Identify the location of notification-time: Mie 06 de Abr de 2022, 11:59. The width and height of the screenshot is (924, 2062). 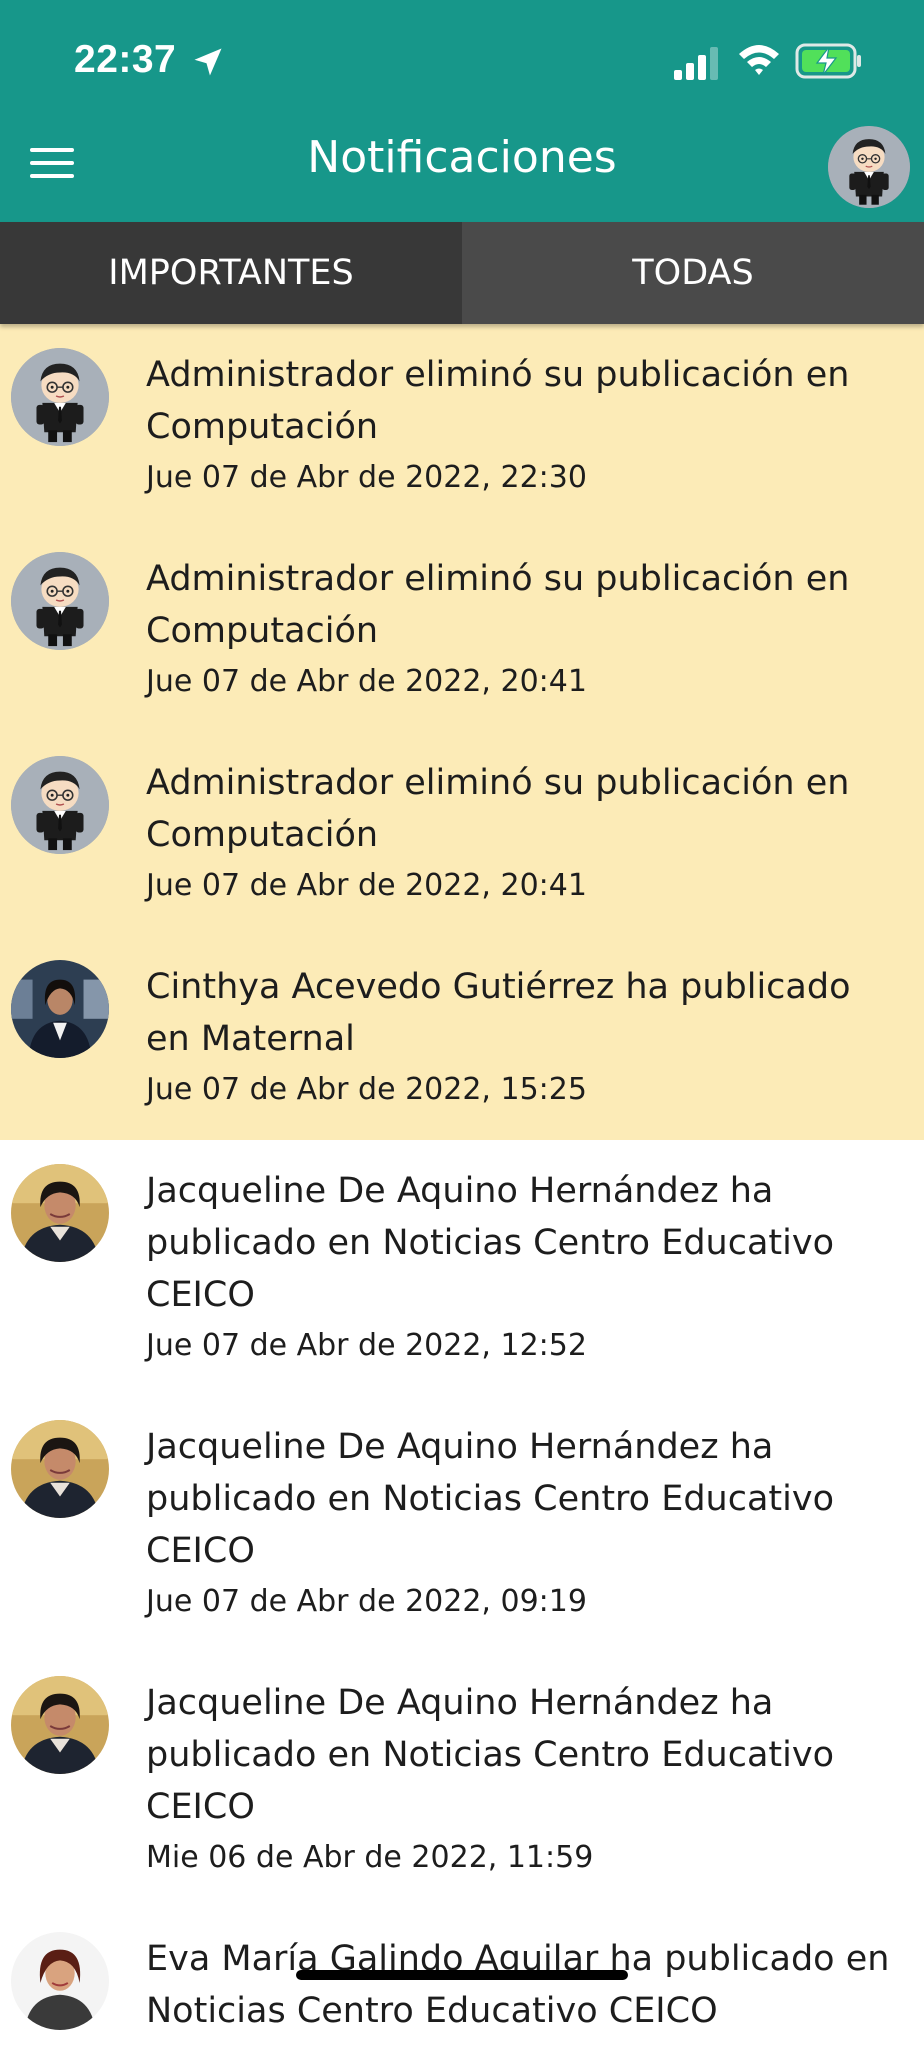
(370, 1857).